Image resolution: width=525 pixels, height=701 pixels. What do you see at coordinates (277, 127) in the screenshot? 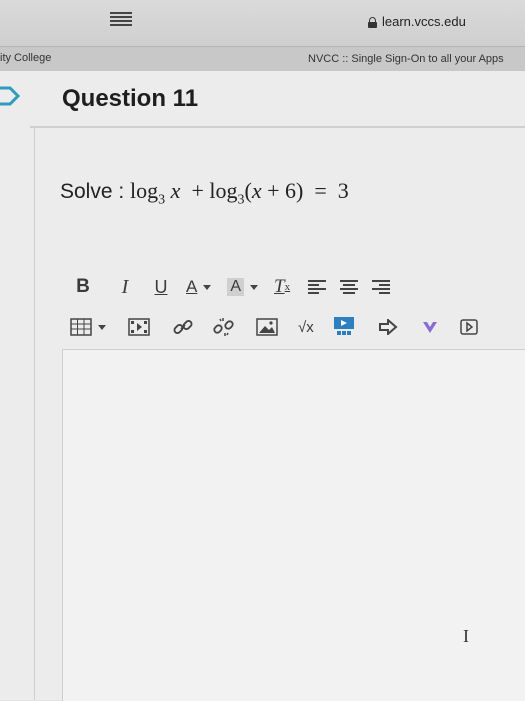
I see `header-divider` at bounding box center [277, 127].